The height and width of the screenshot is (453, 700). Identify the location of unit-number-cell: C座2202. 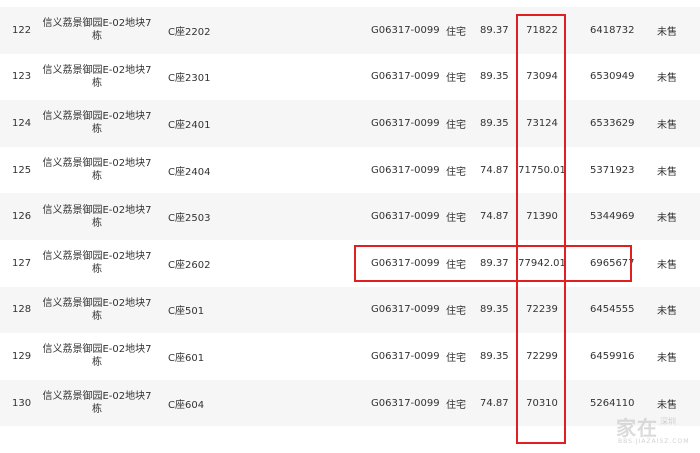
(189, 30).